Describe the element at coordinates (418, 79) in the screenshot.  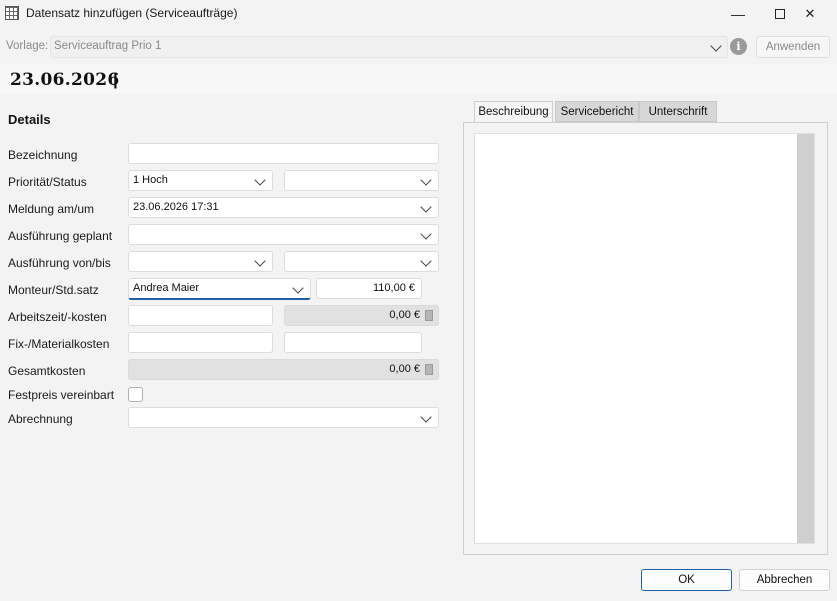
I see `record-header` at that location.